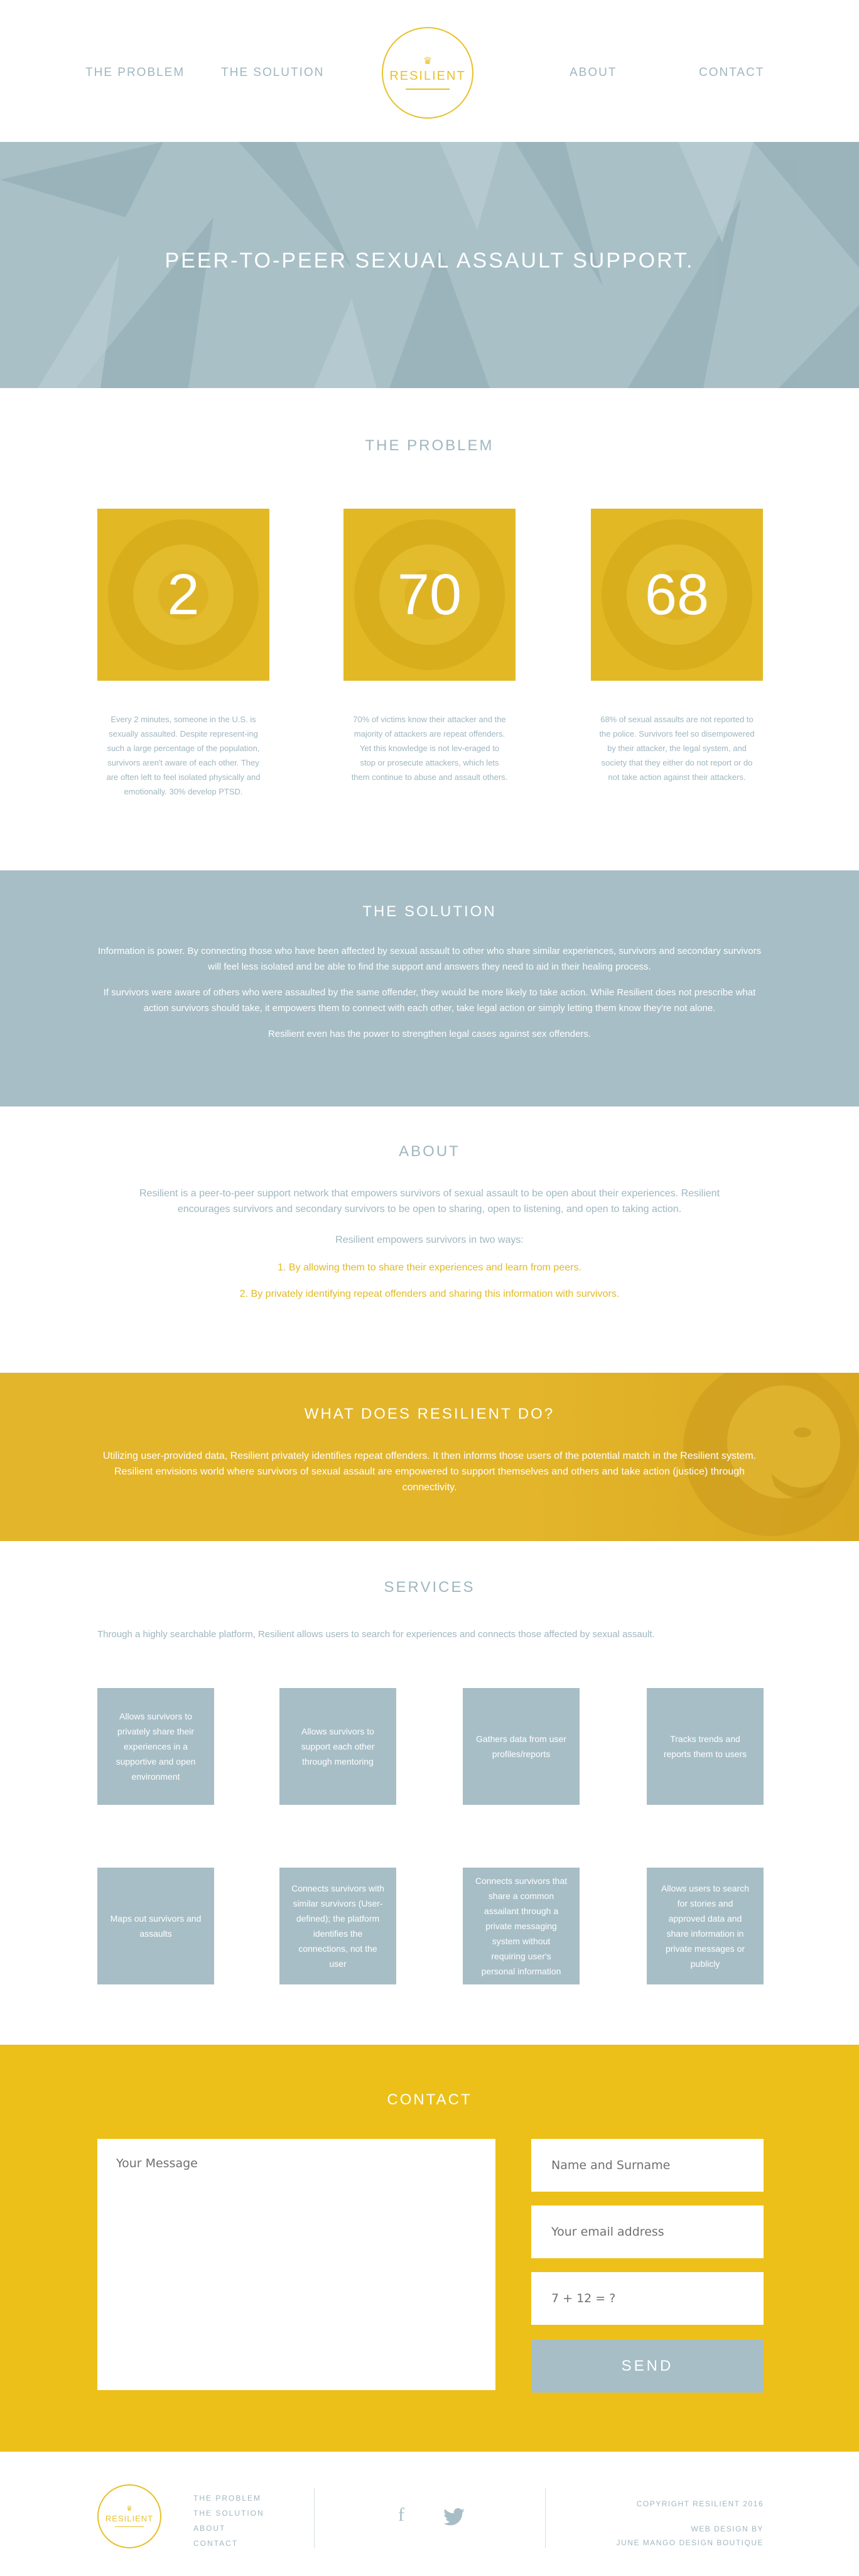  I want to click on service-card: Gathers data from user profiles/reports, so click(521, 1747).